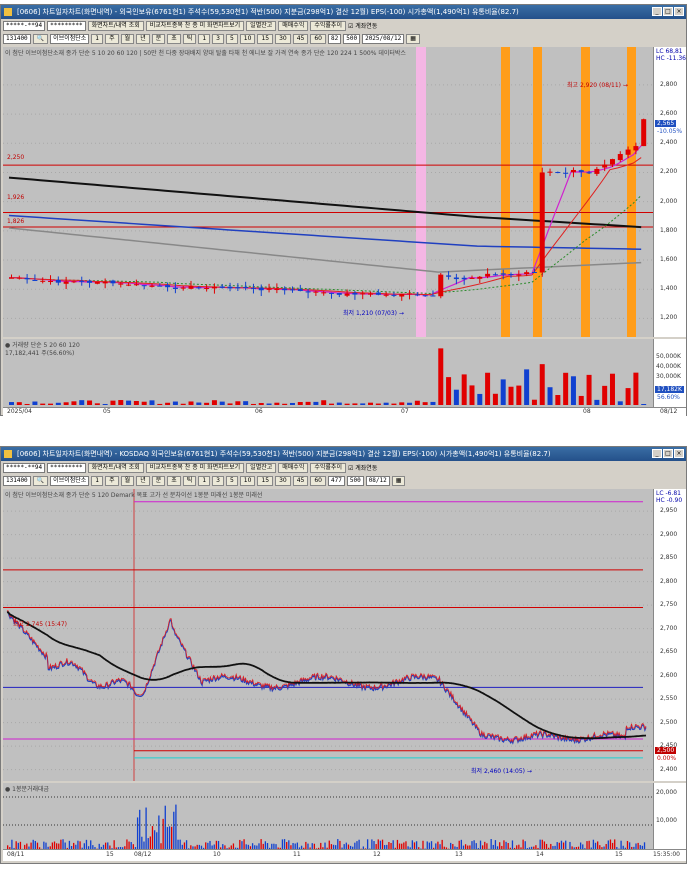  What do you see at coordinates (383, 38) in the screenshot?
I see `date-input: 2025/08/12` at bounding box center [383, 38].